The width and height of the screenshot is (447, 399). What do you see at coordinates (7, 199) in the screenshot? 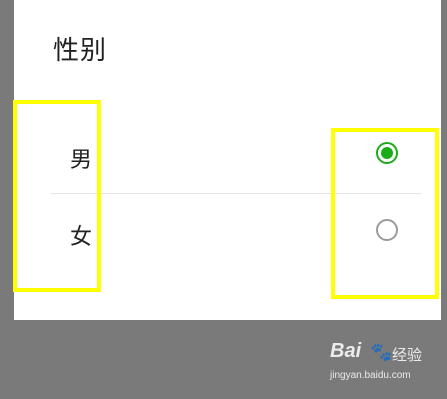
I see `background-scrim-left` at bounding box center [7, 199].